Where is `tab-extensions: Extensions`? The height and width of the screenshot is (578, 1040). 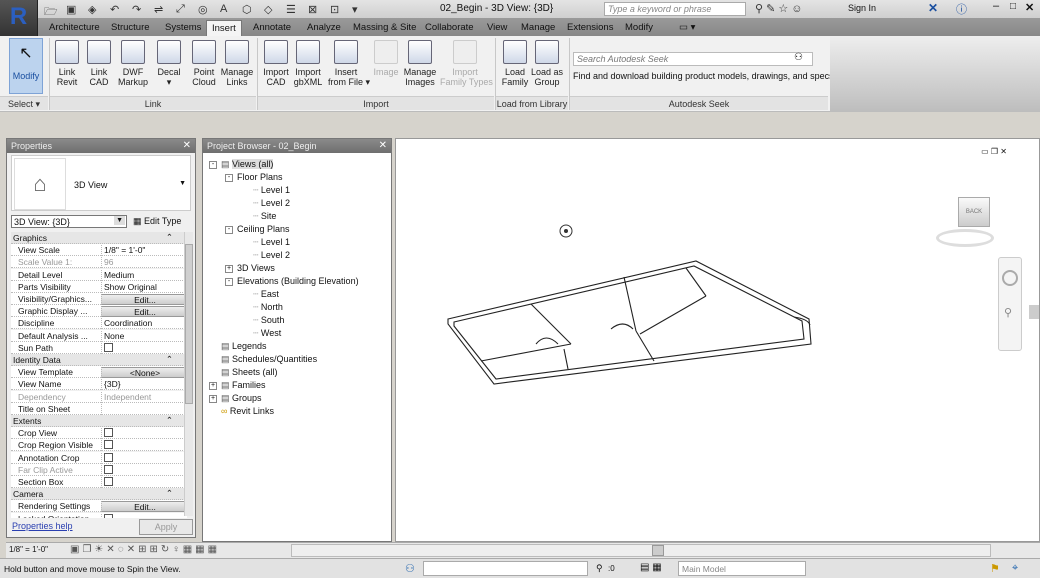
tab-extensions: Extensions is located at coordinates (590, 28).